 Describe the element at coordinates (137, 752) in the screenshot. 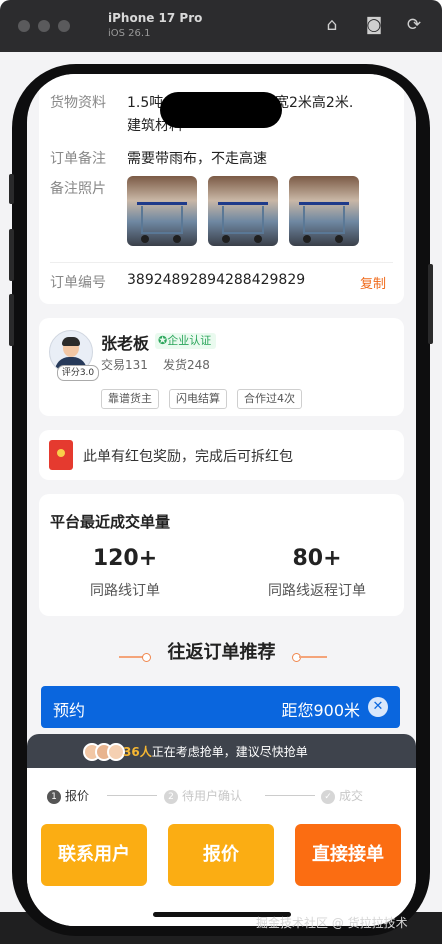

I see `competitor-count: 36人` at that location.